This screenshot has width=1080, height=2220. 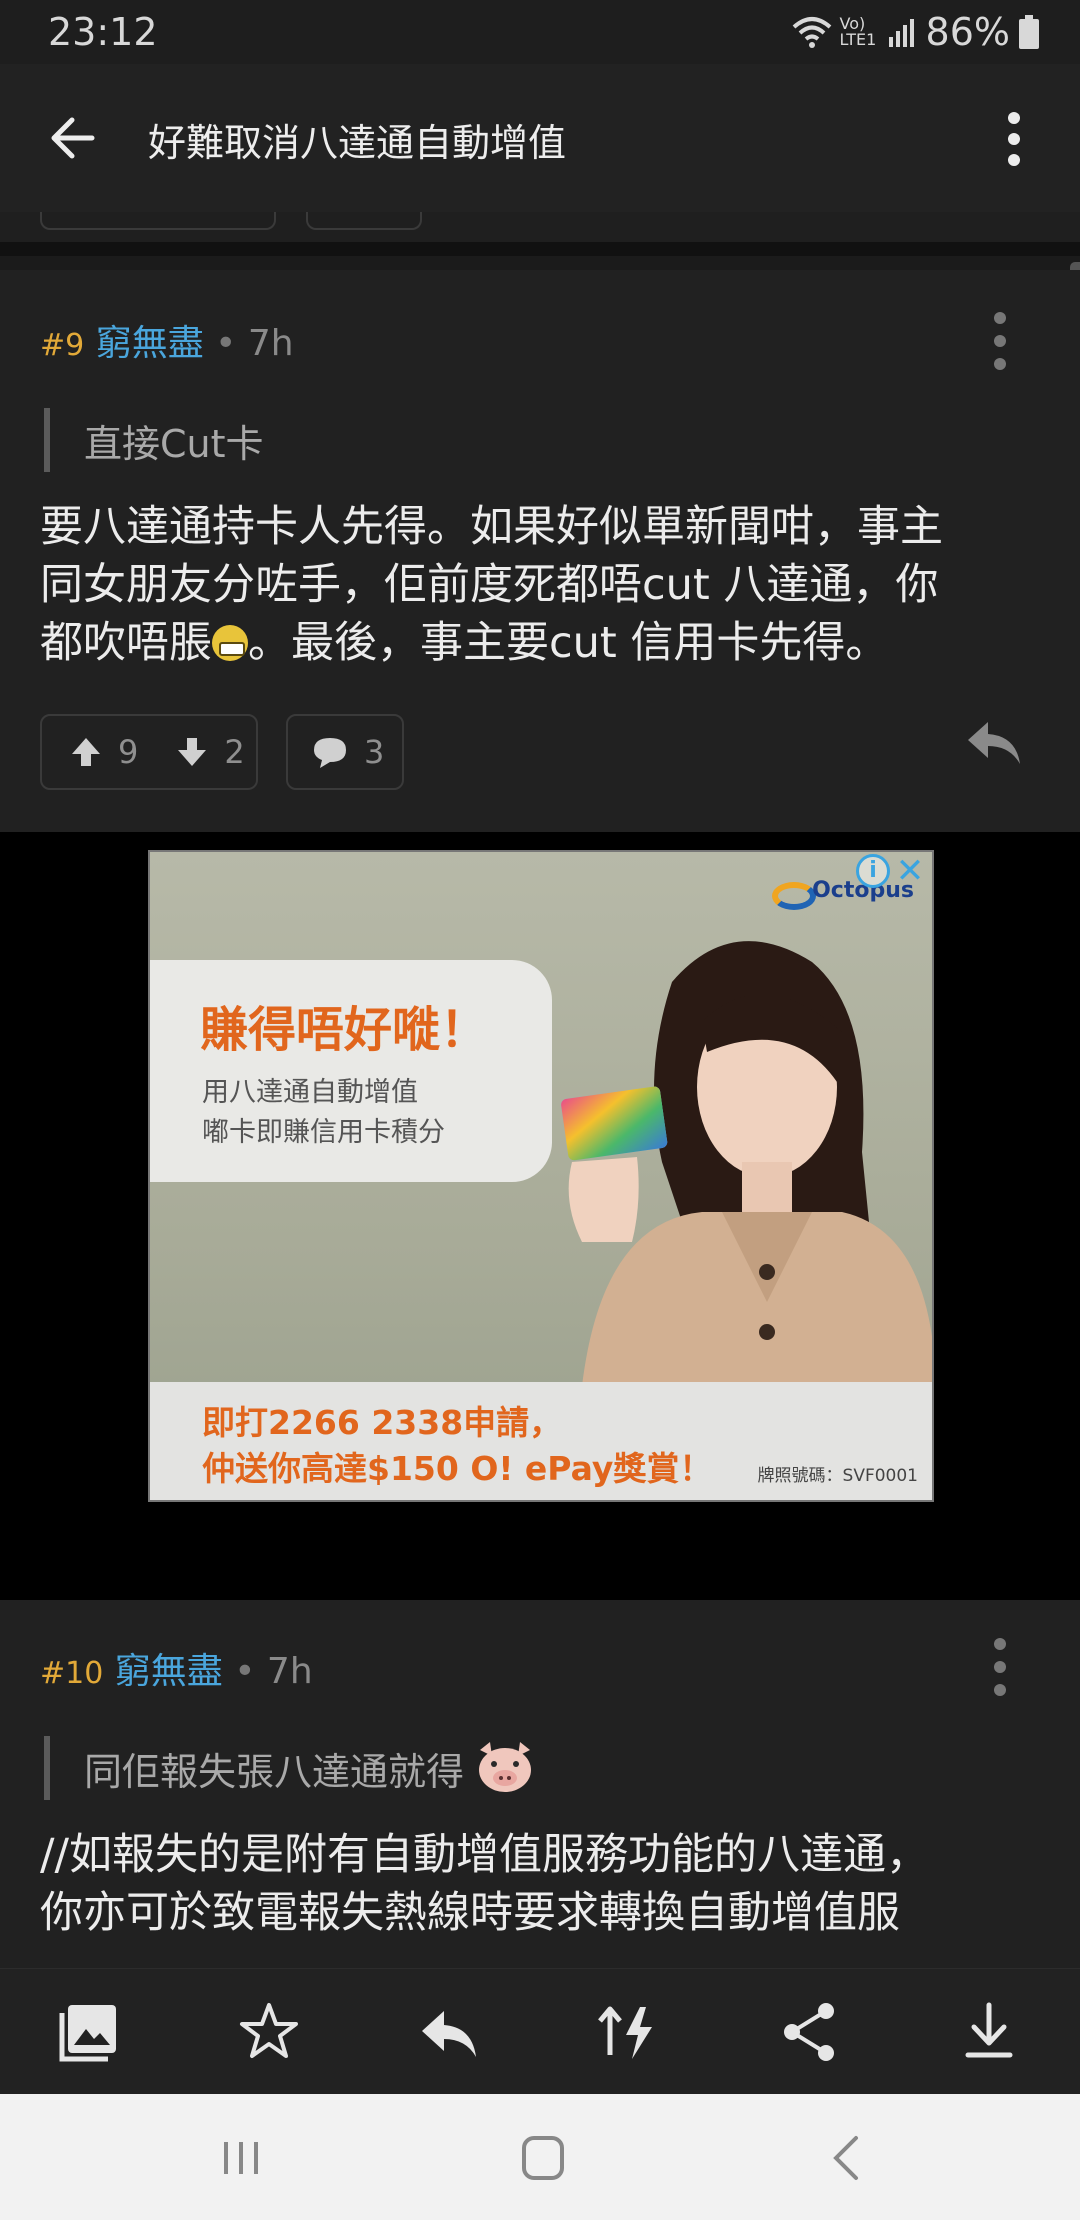 What do you see at coordinates (234, 752) in the screenshot?
I see `downvote-count: 2` at bounding box center [234, 752].